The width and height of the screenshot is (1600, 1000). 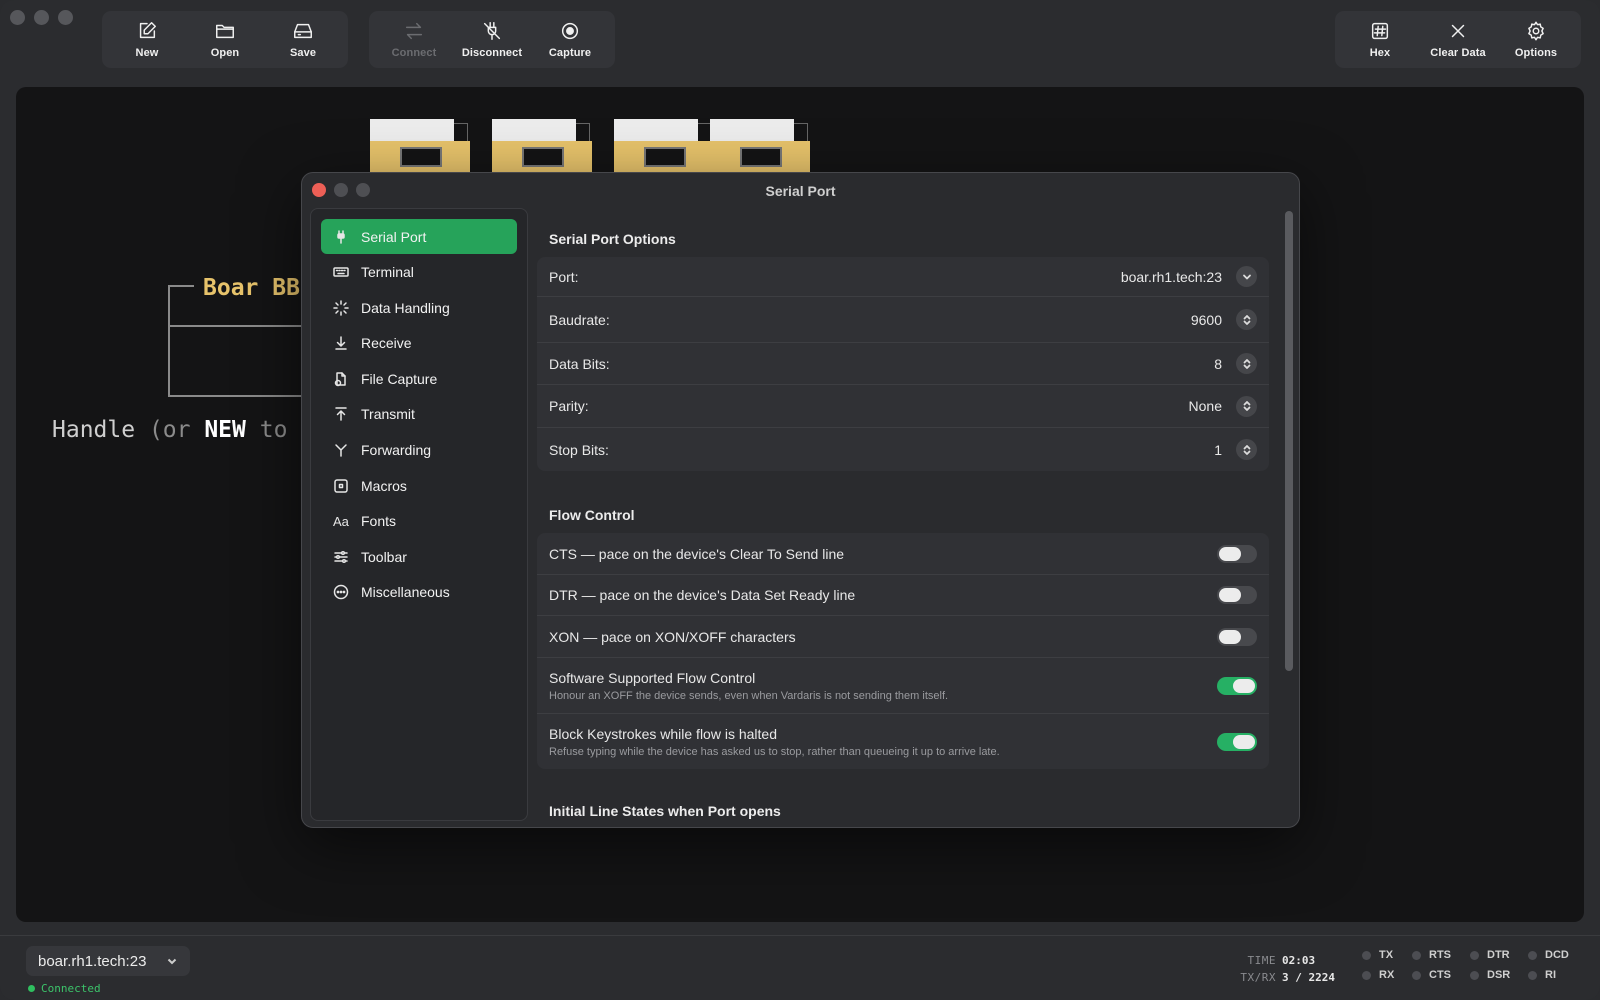 I want to click on data-bits-stepper, so click(x=1246, y=363).